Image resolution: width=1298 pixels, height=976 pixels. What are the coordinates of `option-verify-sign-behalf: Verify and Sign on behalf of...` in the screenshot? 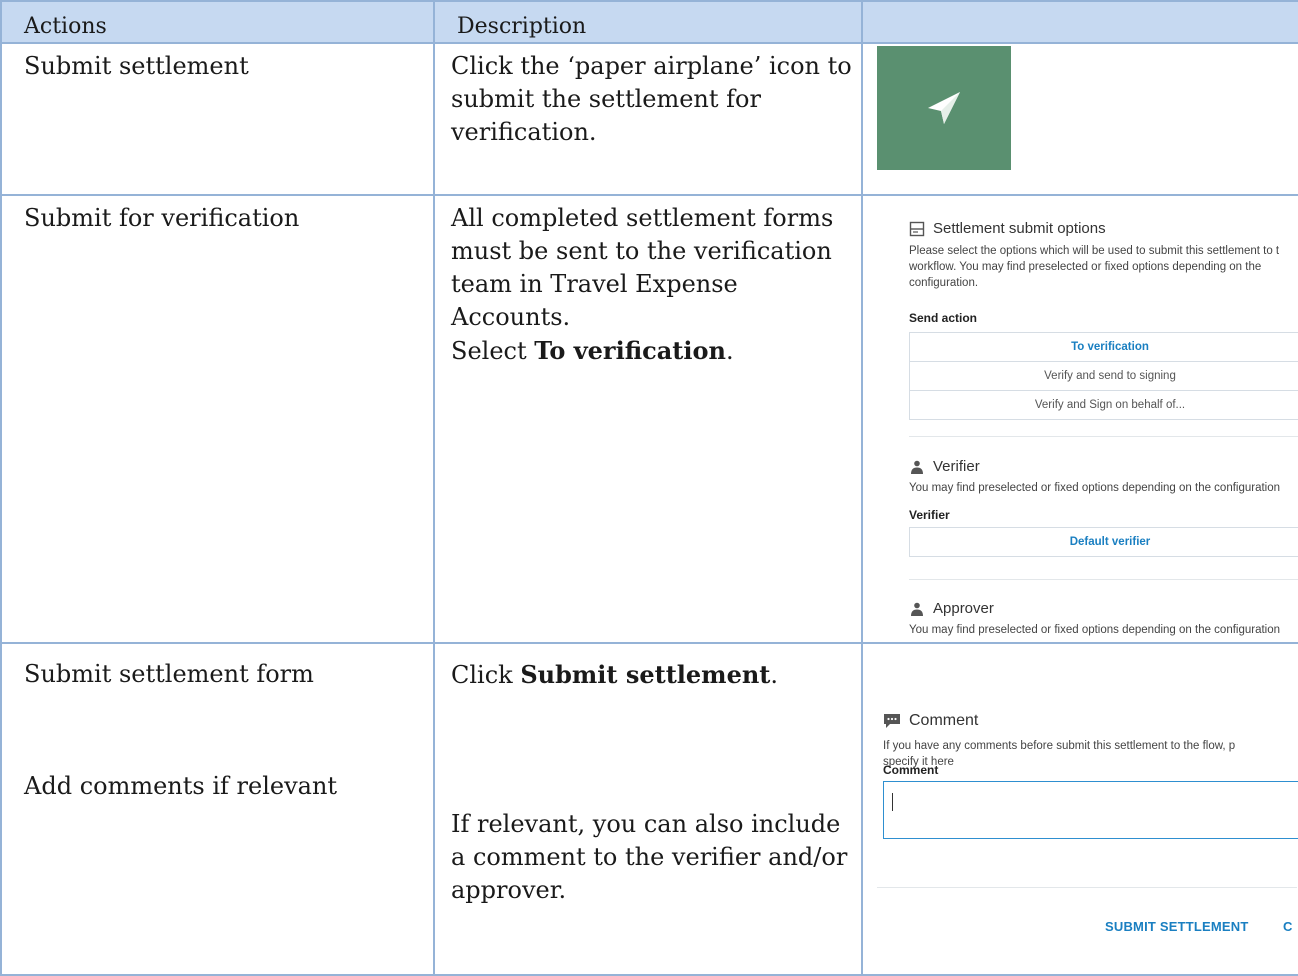 It's located at (1103, 405).